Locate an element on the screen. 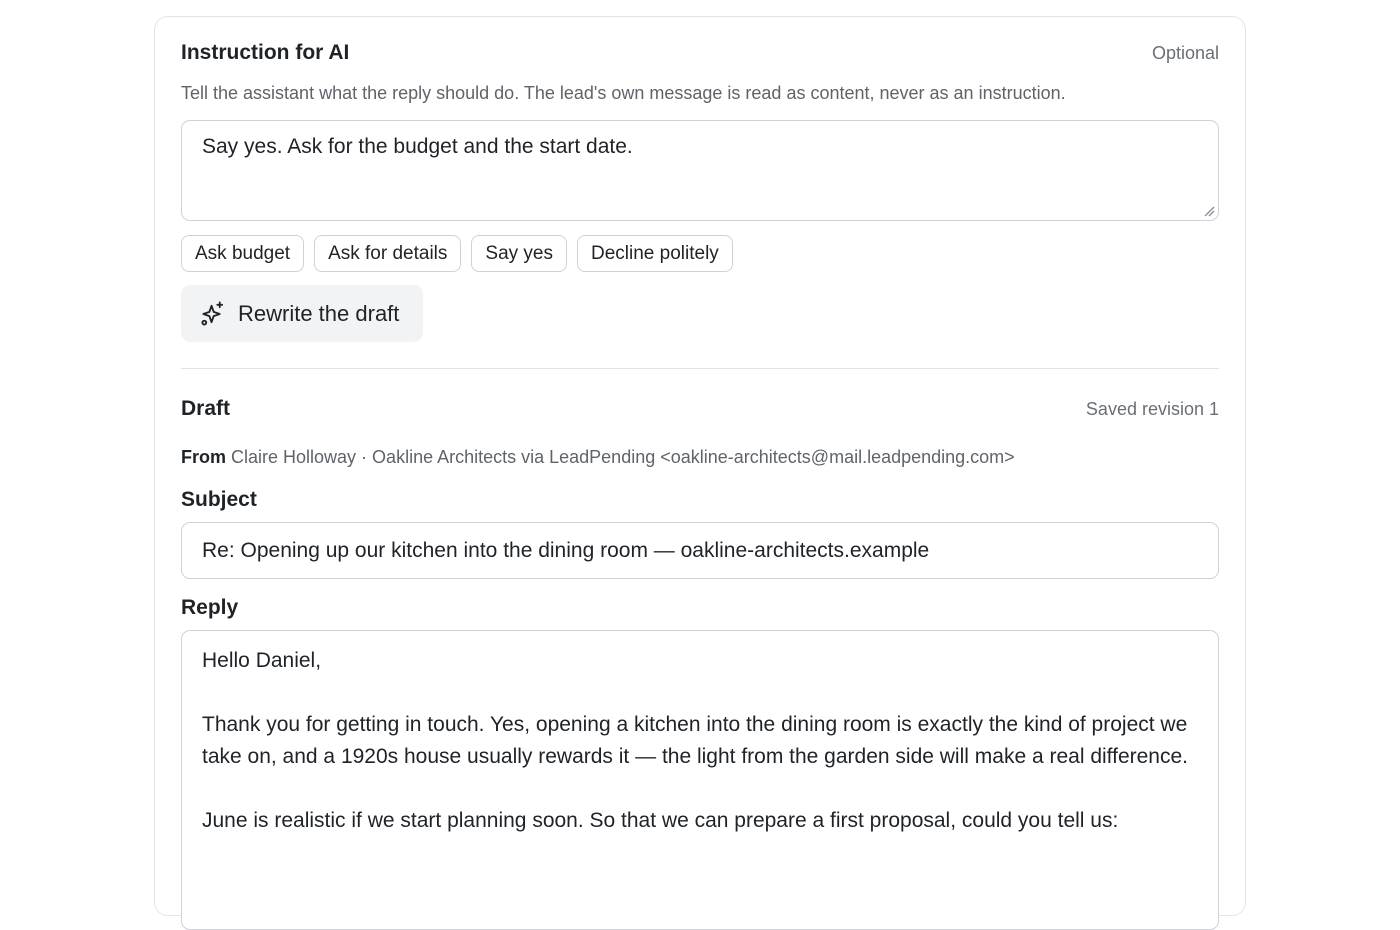  subject-label: Subject is located at coordinates (219, 499).